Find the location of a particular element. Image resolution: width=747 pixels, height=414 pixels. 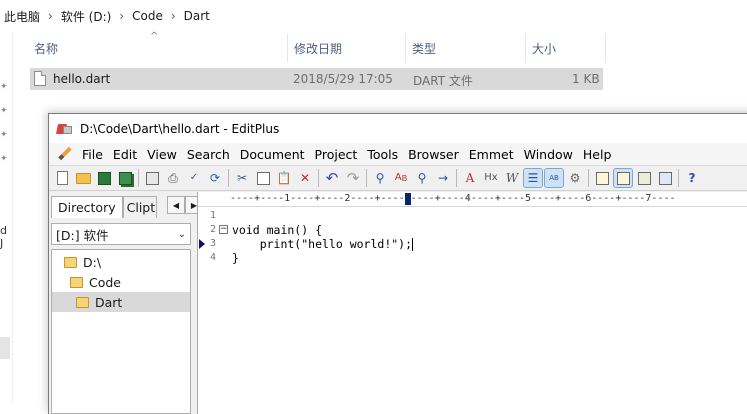

navigation-pane: ✦ ✦ ✦ ✦ d J is located at coordinates (6, 217).